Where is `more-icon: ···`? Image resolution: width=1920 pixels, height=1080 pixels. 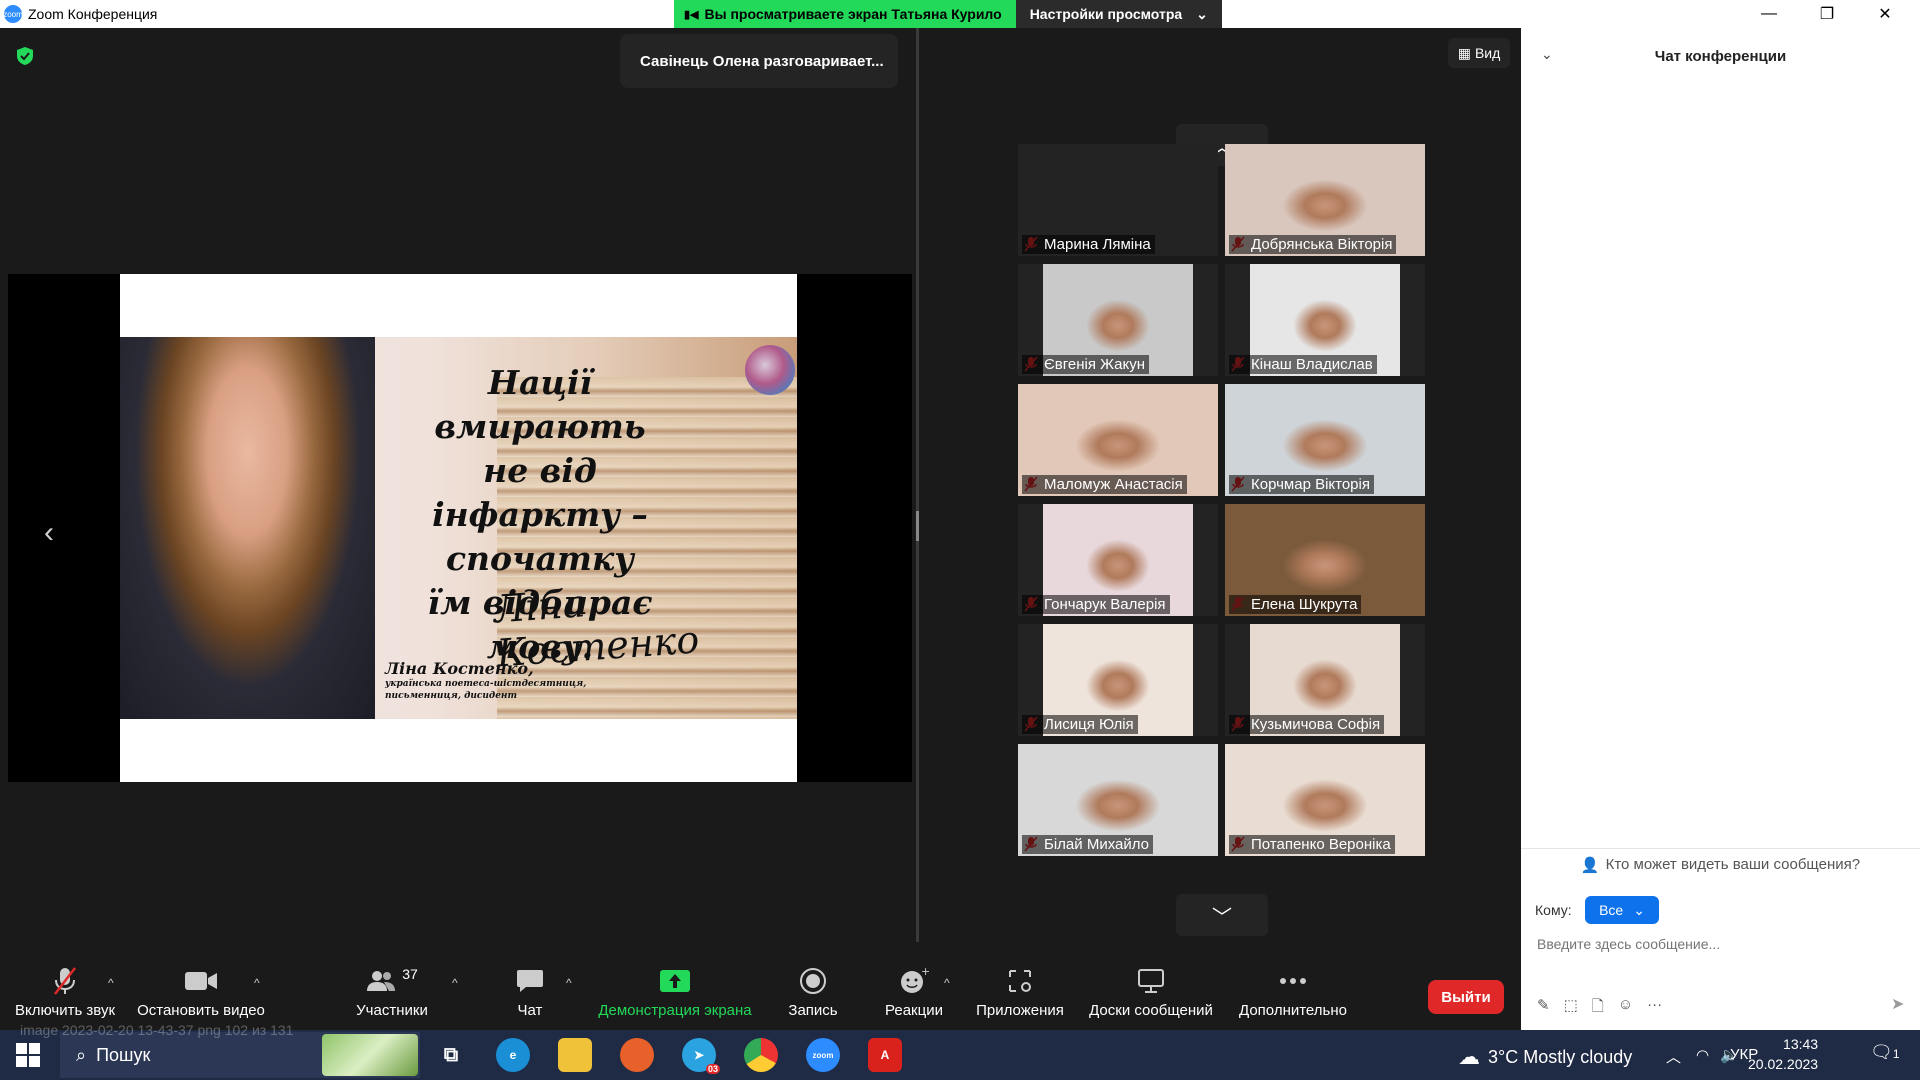
more-icon: ··· is located at coordinates (1654, 1008).